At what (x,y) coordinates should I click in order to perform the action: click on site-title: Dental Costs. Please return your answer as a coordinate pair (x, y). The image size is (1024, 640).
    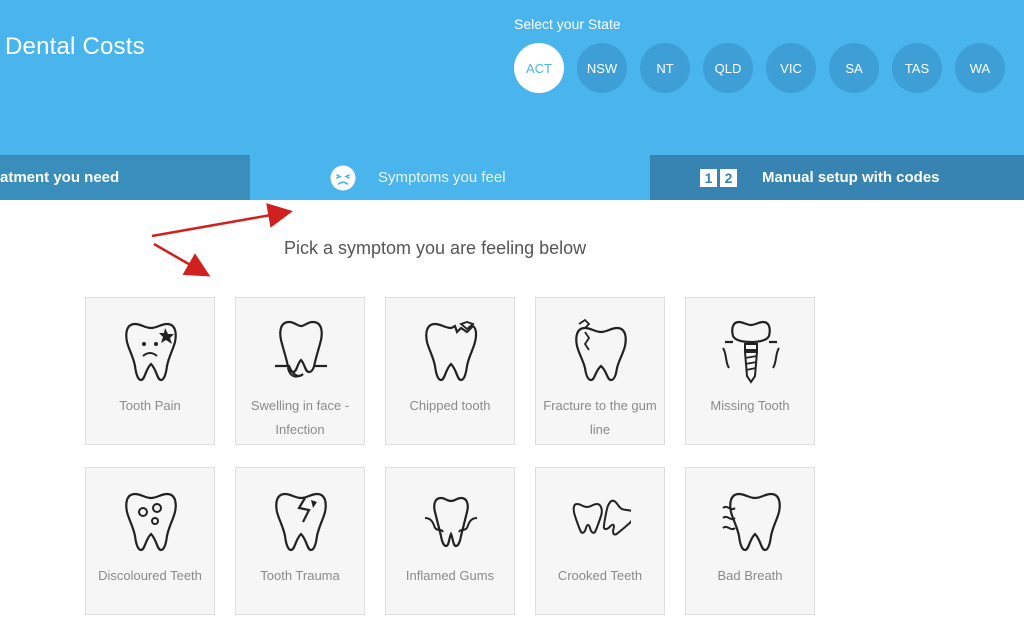
    Looking at the image, I should click on (75, 47).